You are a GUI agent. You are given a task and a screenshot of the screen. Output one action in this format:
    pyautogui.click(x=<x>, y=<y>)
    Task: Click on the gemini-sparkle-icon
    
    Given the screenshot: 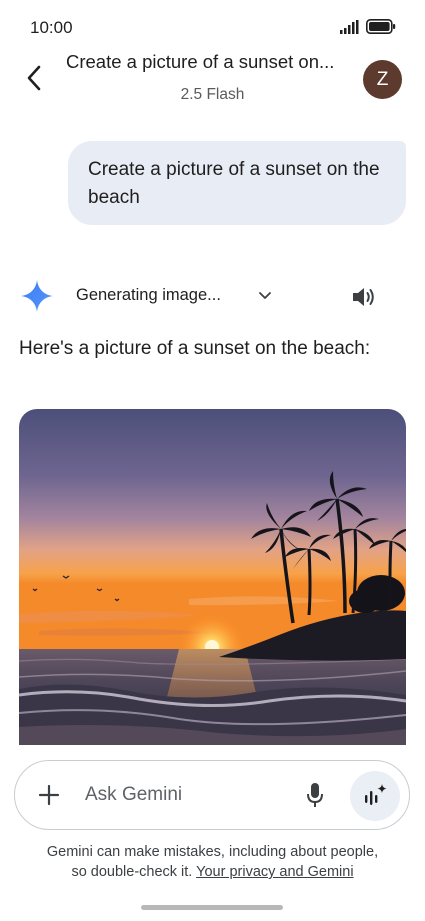 What is the action you would take?
    pyautogui.click(x=37, y=296)
    